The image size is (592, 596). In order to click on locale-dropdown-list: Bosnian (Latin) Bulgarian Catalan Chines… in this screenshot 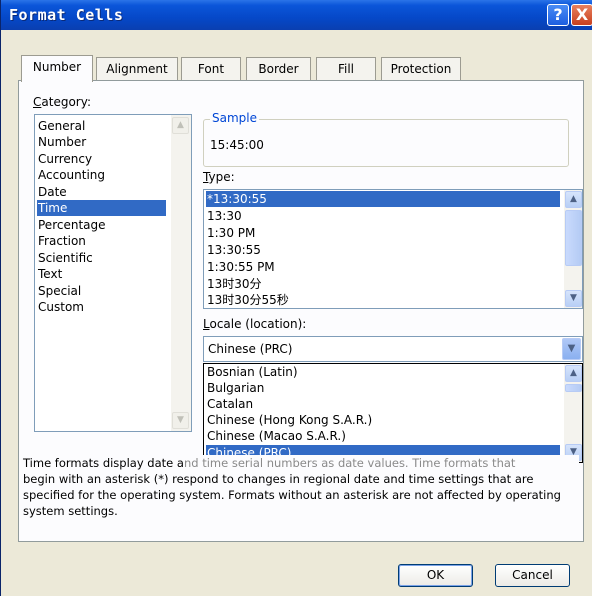, I will do `click(393, 413)`.